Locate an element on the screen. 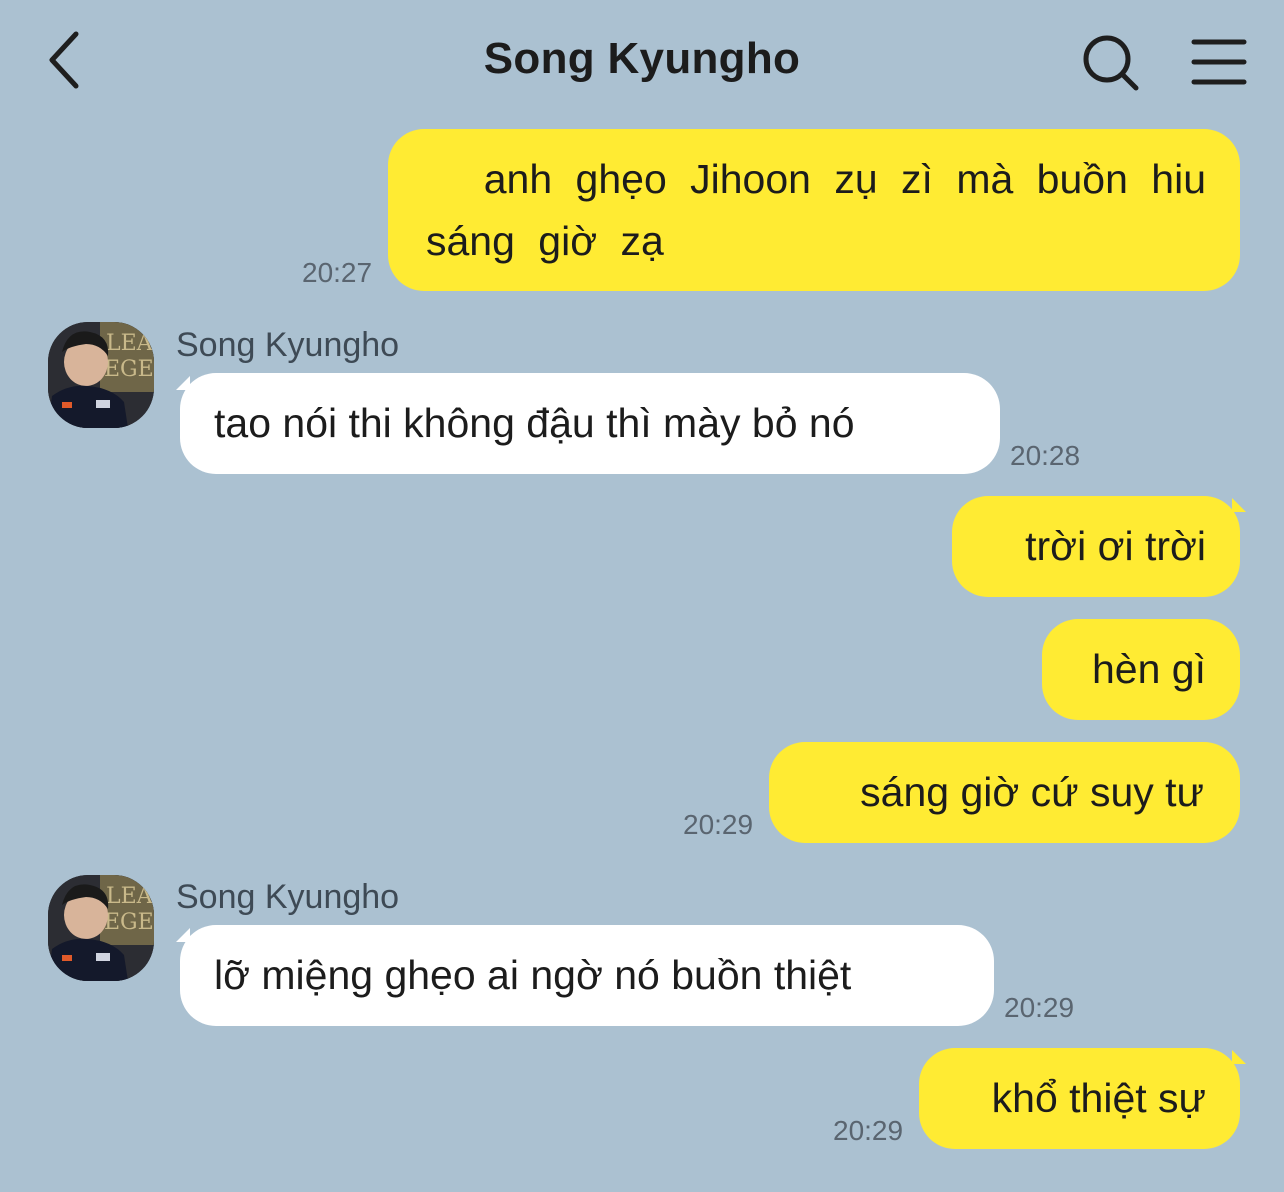 This screenshot has height=1192, width=1284. hamburger-menu-icon is located at coordinates (1219, 62).